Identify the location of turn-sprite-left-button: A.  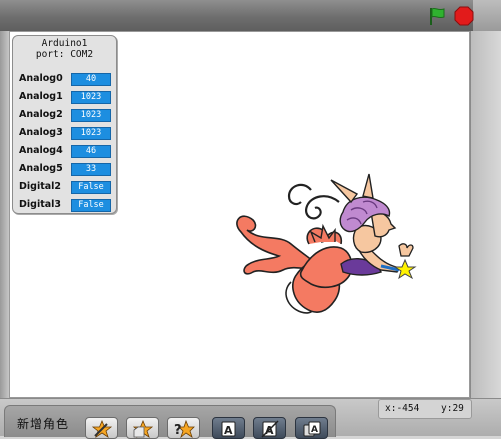
(228, 428).